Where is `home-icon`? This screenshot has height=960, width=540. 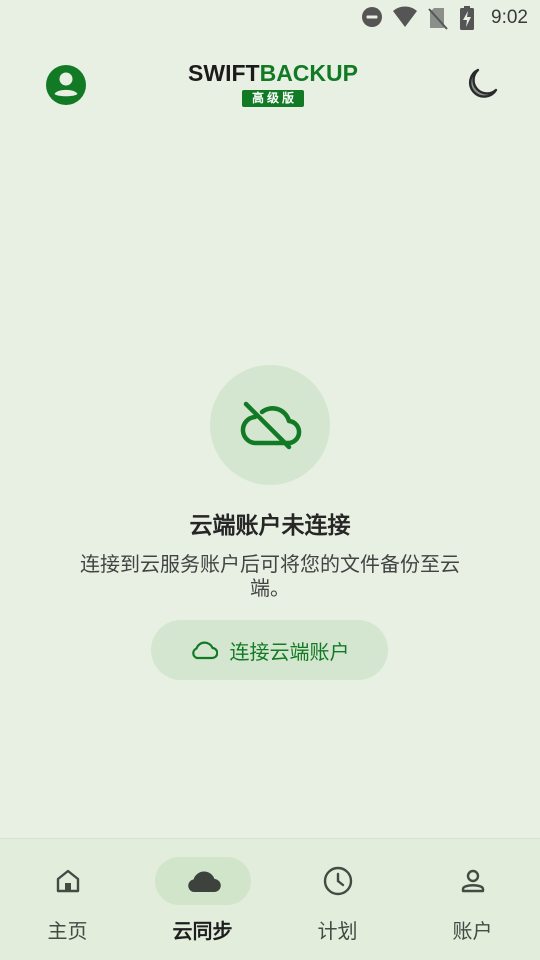
home-icon is located at coordinates (67, 881).